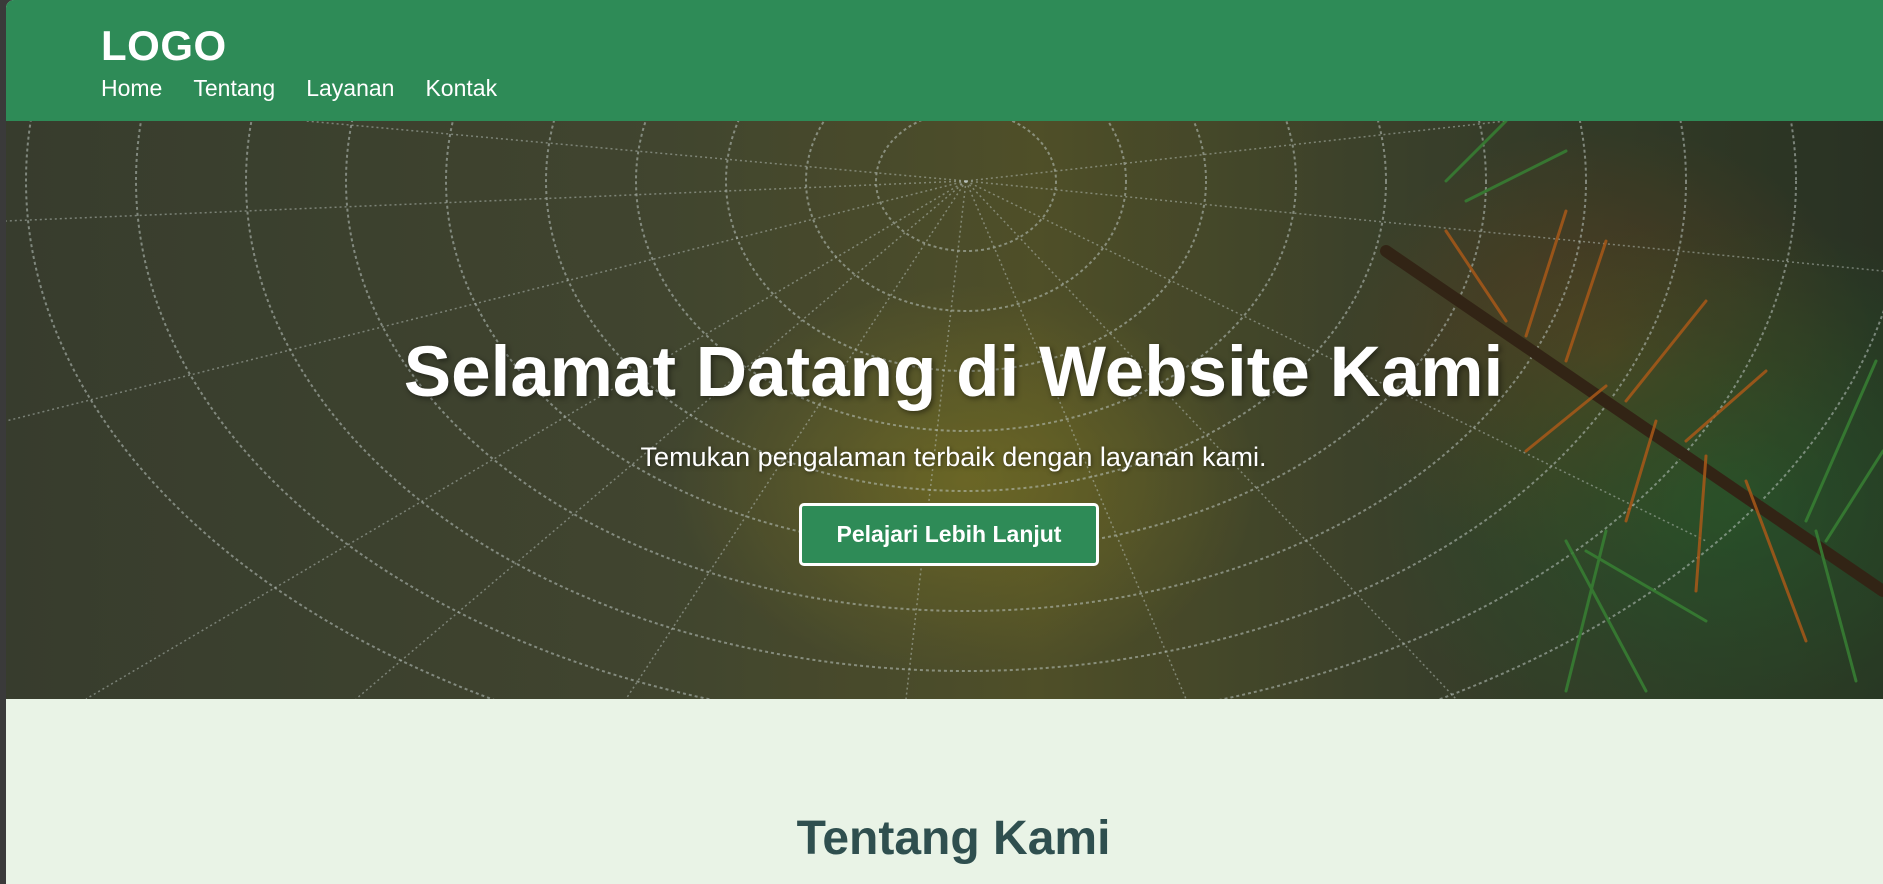  I want to click on nav-link-layanan: Layanan, so click(350, 88).